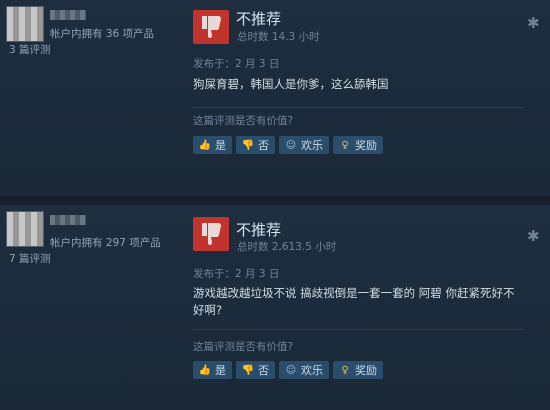  Describe the element at coordinates (105, 242) in the screenshot. I see `products-owned: 帐户内拥有 297 项产品` at that location.